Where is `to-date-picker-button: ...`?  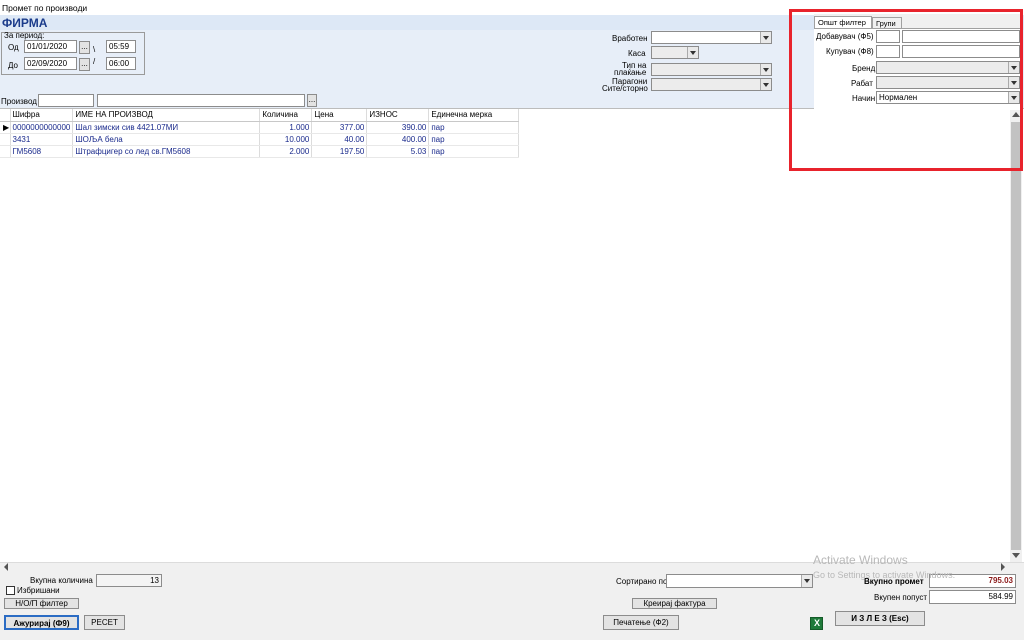
to-date-picker-button: ... is located at coordinates (84, 64).